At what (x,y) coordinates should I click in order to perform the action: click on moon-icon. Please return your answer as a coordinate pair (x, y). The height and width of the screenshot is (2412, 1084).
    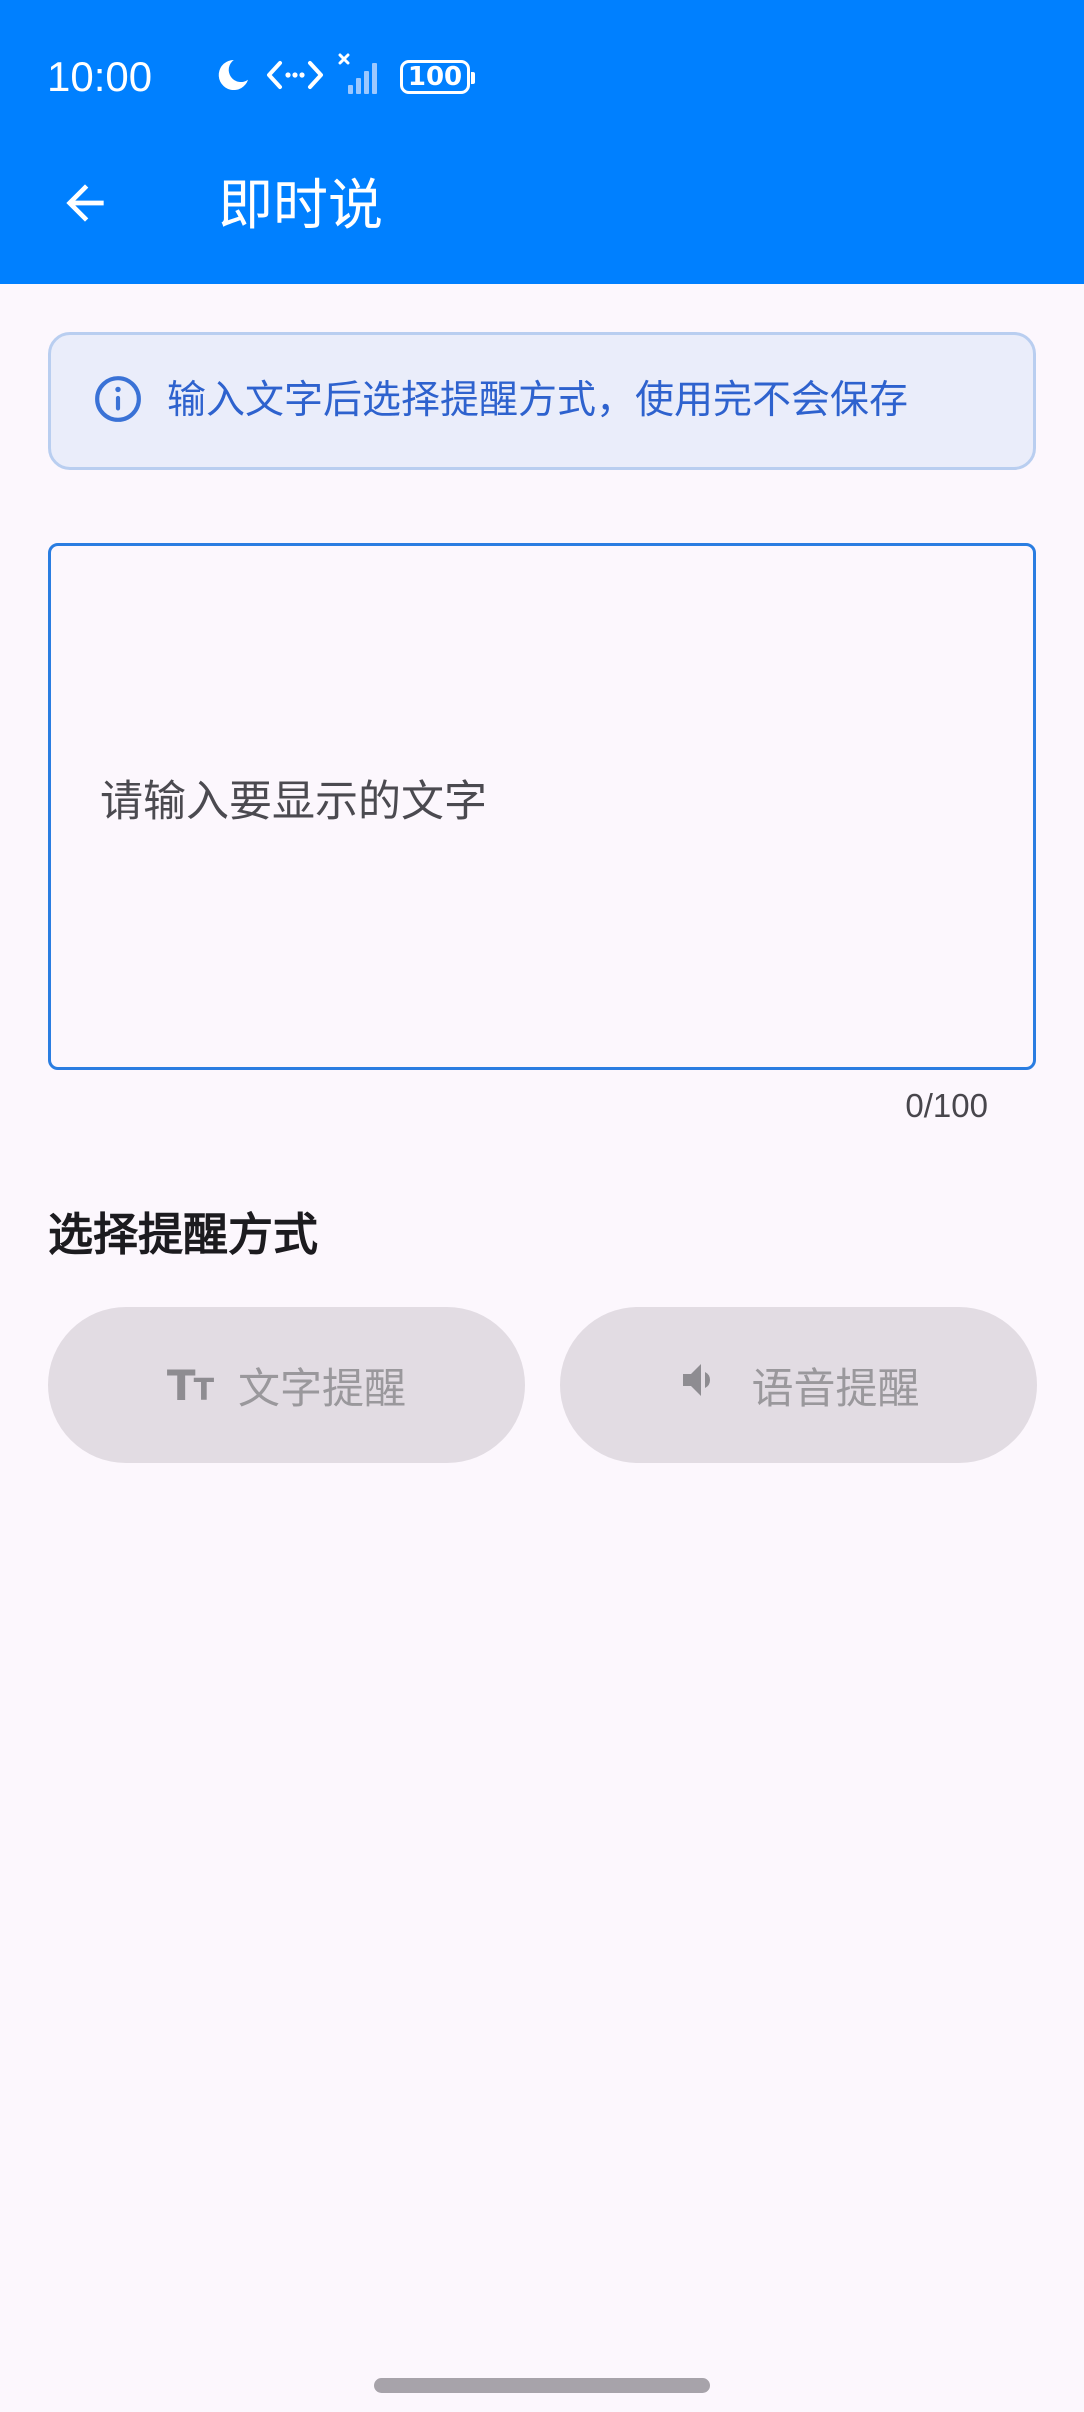
    Looking at the image, I should click on (233, 77).